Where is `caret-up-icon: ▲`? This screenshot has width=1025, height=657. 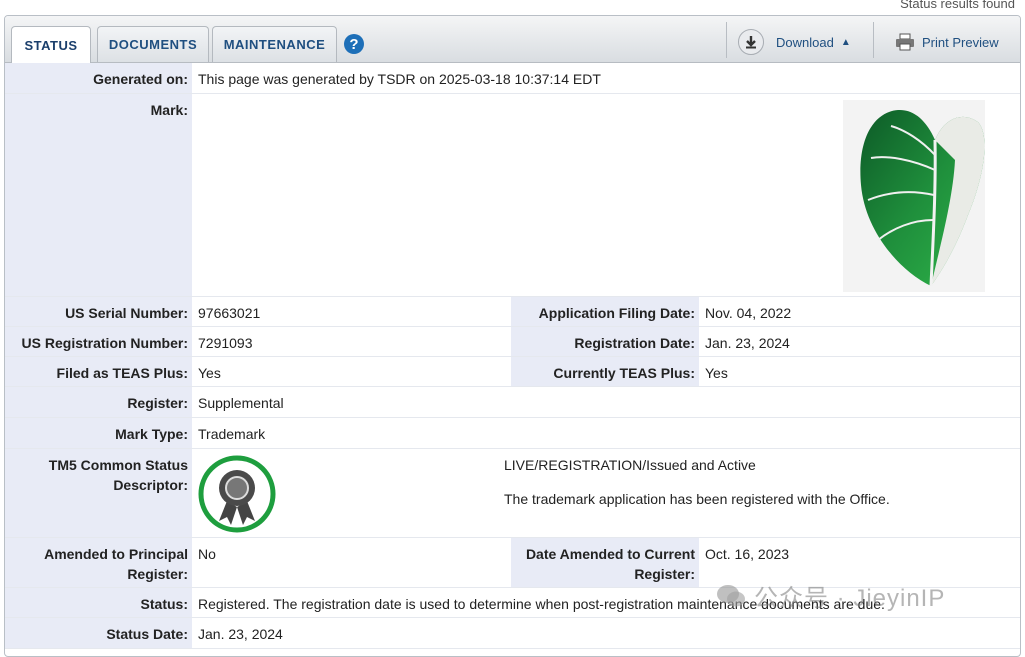 caret-up-icon: ▲ is located at coordinates (845, 42).